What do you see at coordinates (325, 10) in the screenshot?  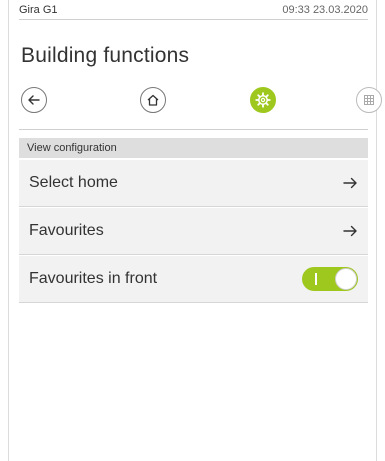 I see `datetime: 09:33 23.03.2020` at bounding box center [325, 10].